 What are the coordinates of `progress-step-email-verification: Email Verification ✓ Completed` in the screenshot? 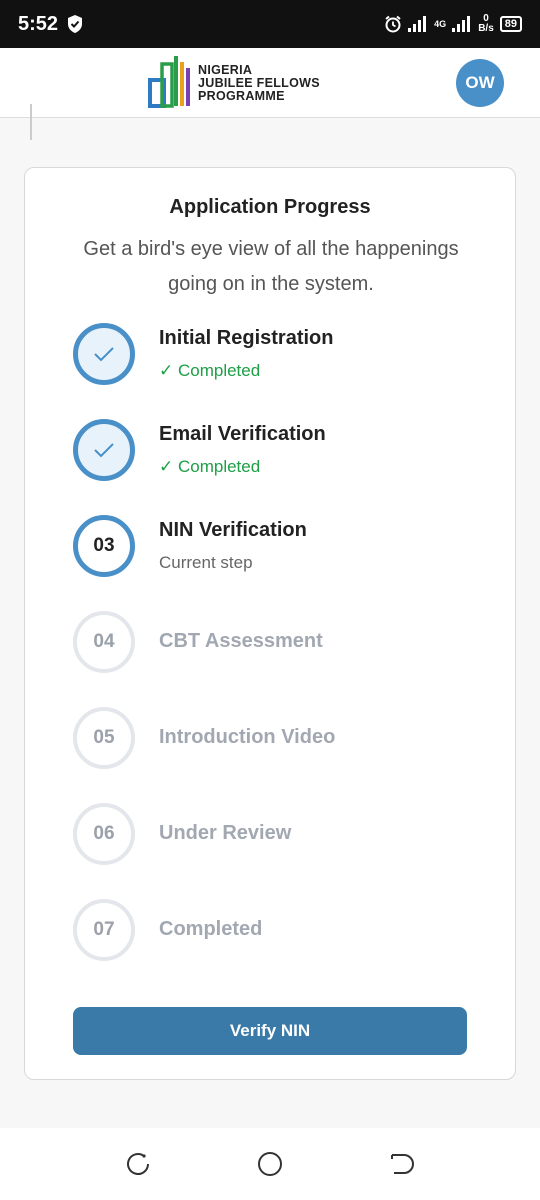 It's located at (283, 451).